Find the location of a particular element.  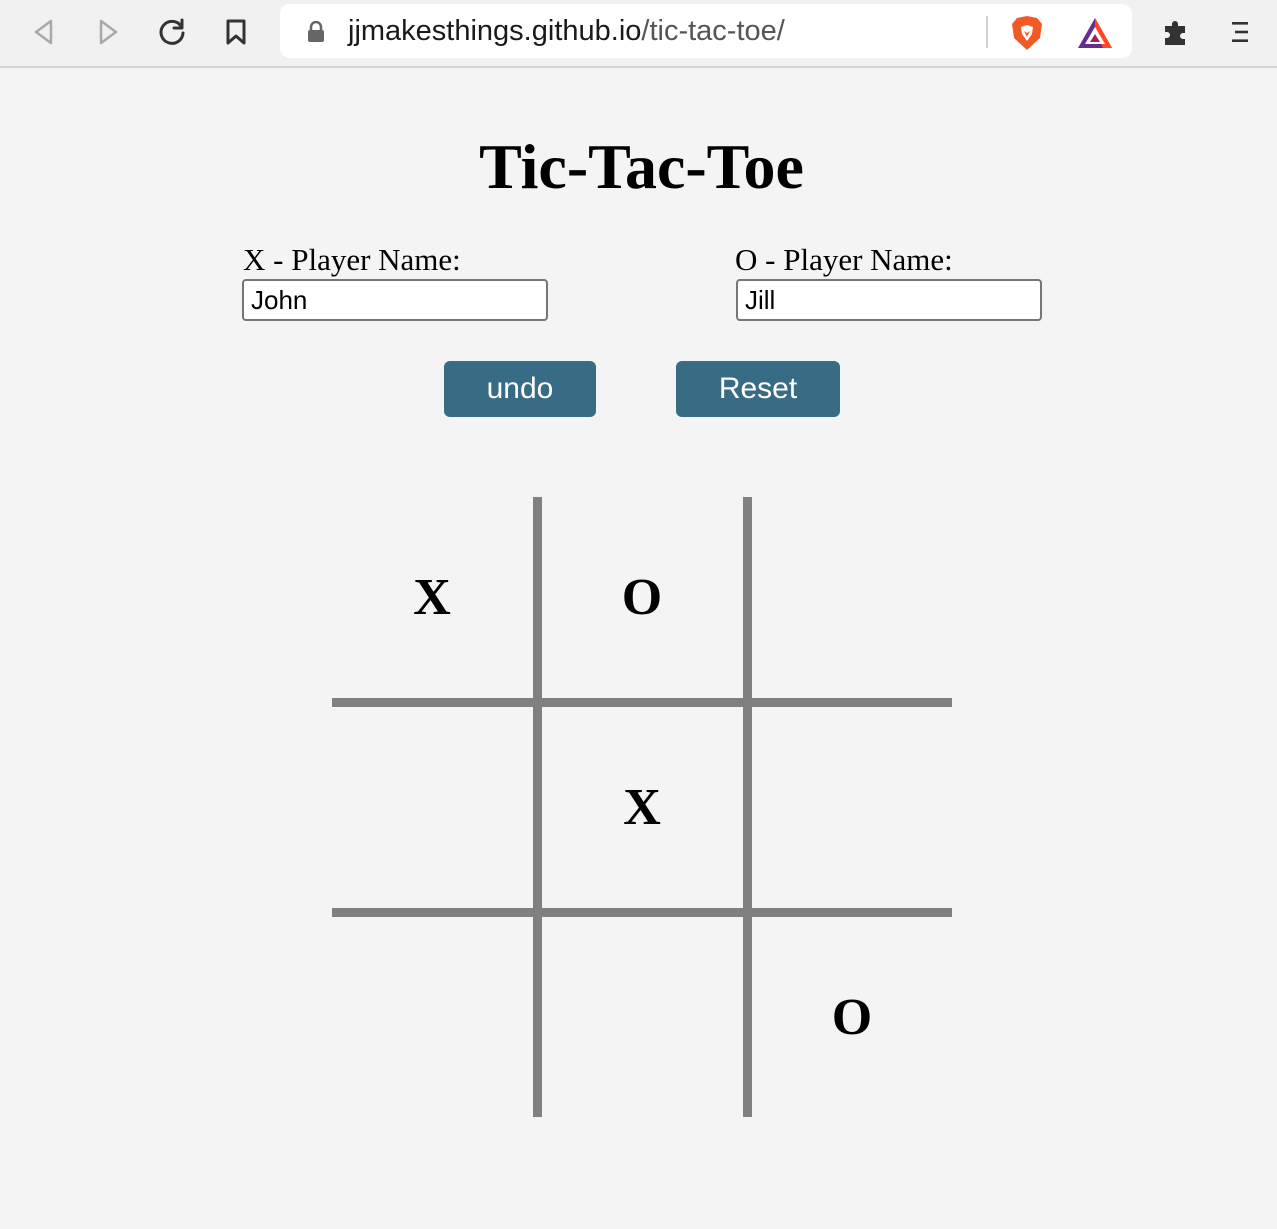

address-bar: jjmakesthings.github.io/tic-tac-toe/ is located at coordinates (706, 31).